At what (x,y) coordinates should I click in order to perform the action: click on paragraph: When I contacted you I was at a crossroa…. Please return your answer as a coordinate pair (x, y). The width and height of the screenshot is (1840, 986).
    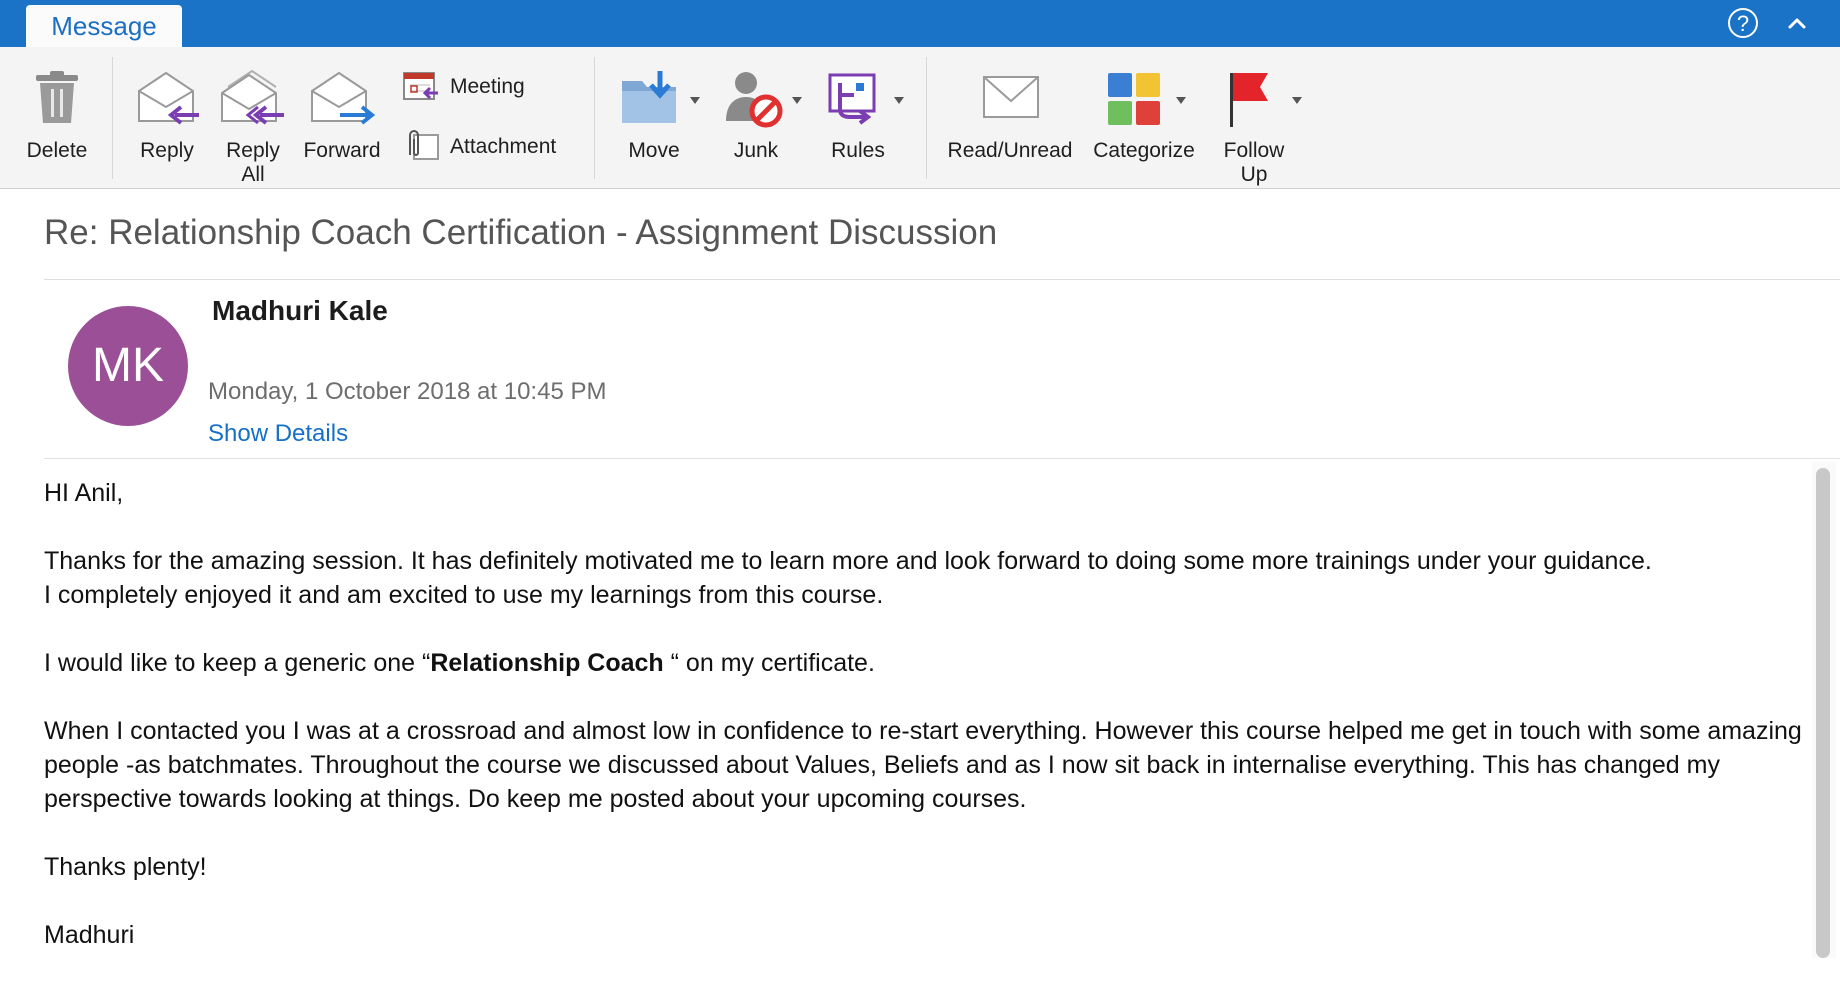
    Looking at the image, I should click on (923, 765).